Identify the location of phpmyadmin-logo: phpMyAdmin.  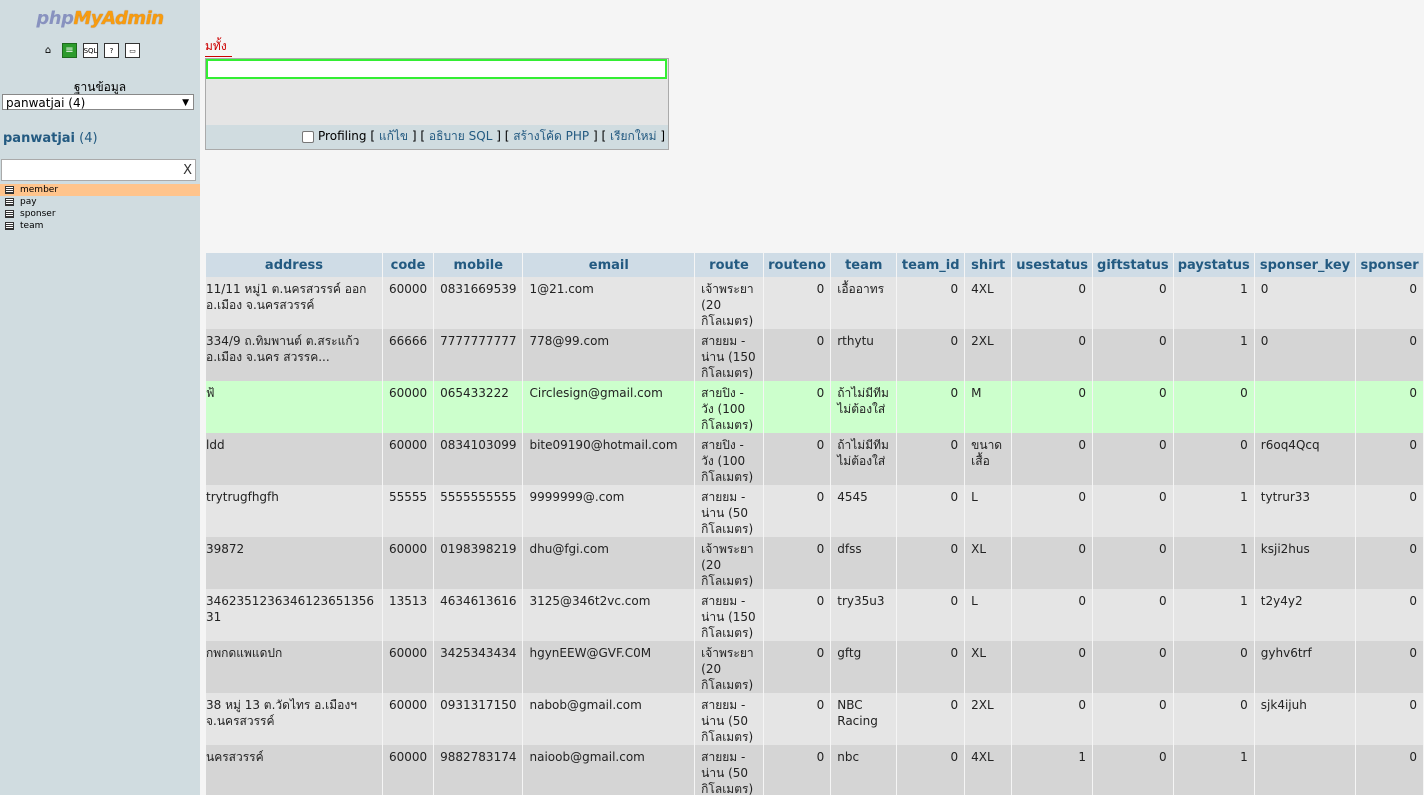
(100, 18).